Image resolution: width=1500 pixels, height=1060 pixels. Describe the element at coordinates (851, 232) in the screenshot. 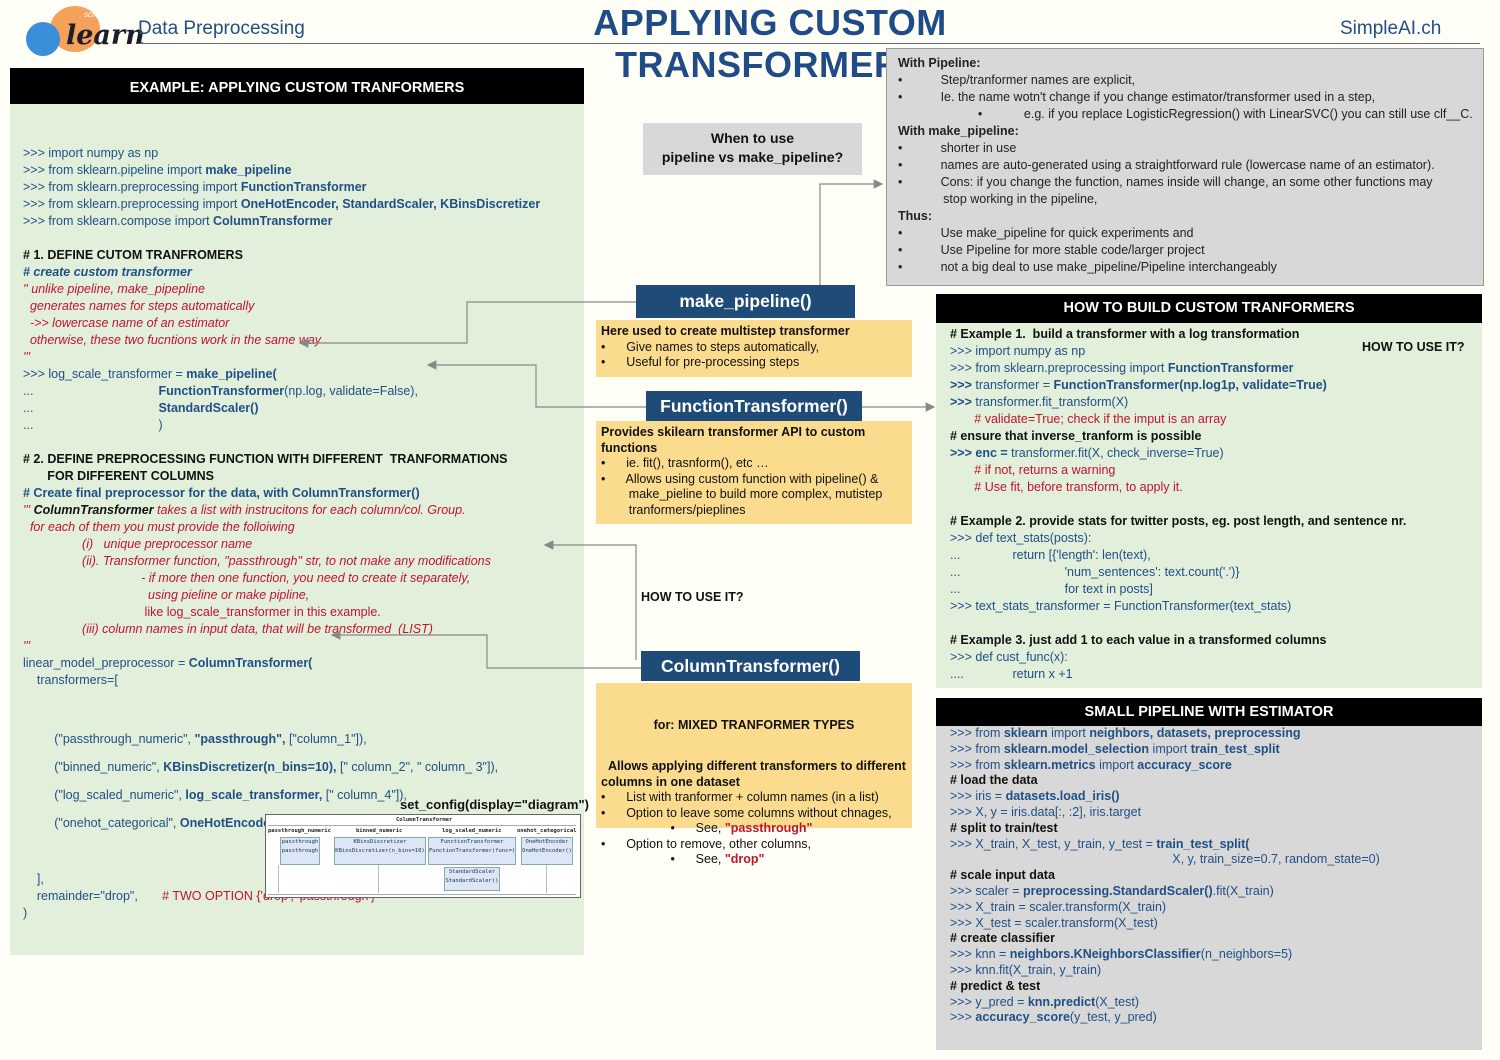

I see `arrow-make-pipeline-to-gray` at that location.